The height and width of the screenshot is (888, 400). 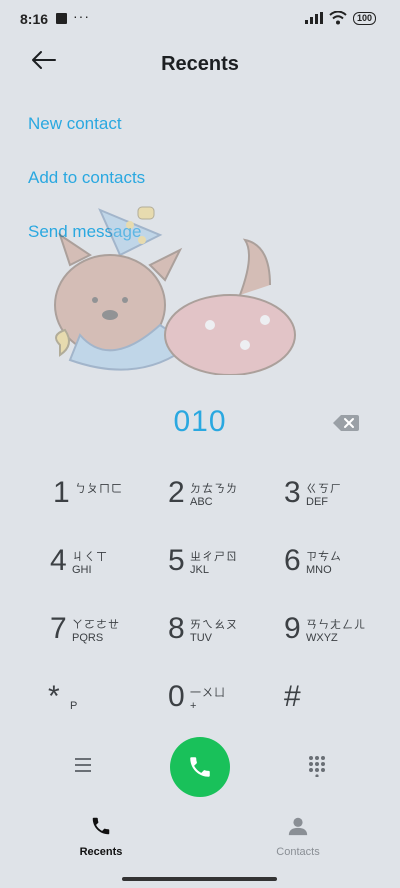 I want to click on key-bopomofo: ㄉㄊㄋㄌ, so click(x=214, y=489).